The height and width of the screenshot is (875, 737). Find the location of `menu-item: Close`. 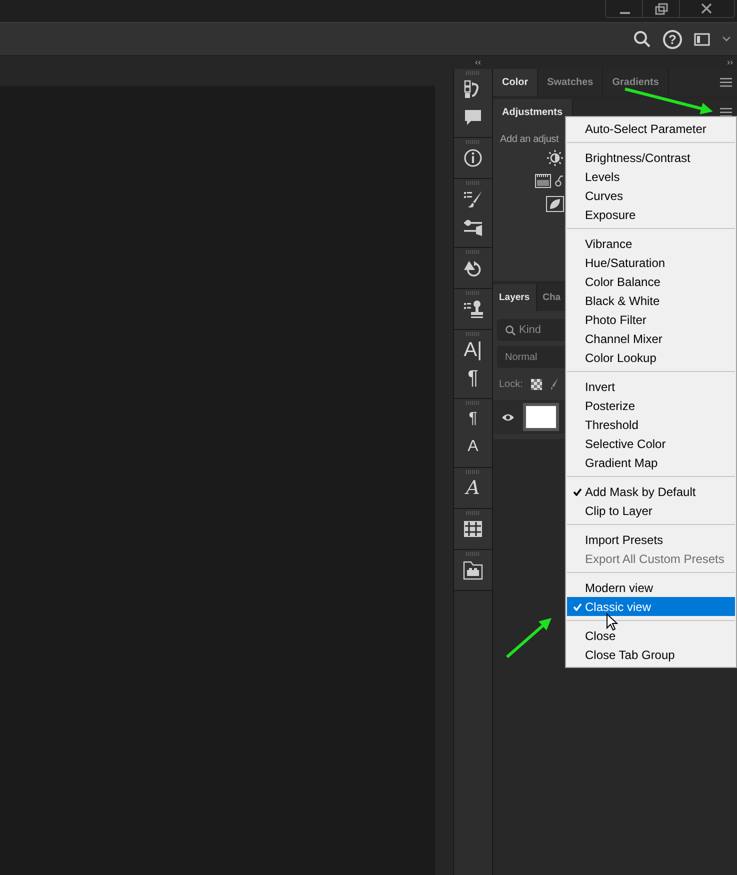

menu-item: Close is located at coordinates (651, 635).